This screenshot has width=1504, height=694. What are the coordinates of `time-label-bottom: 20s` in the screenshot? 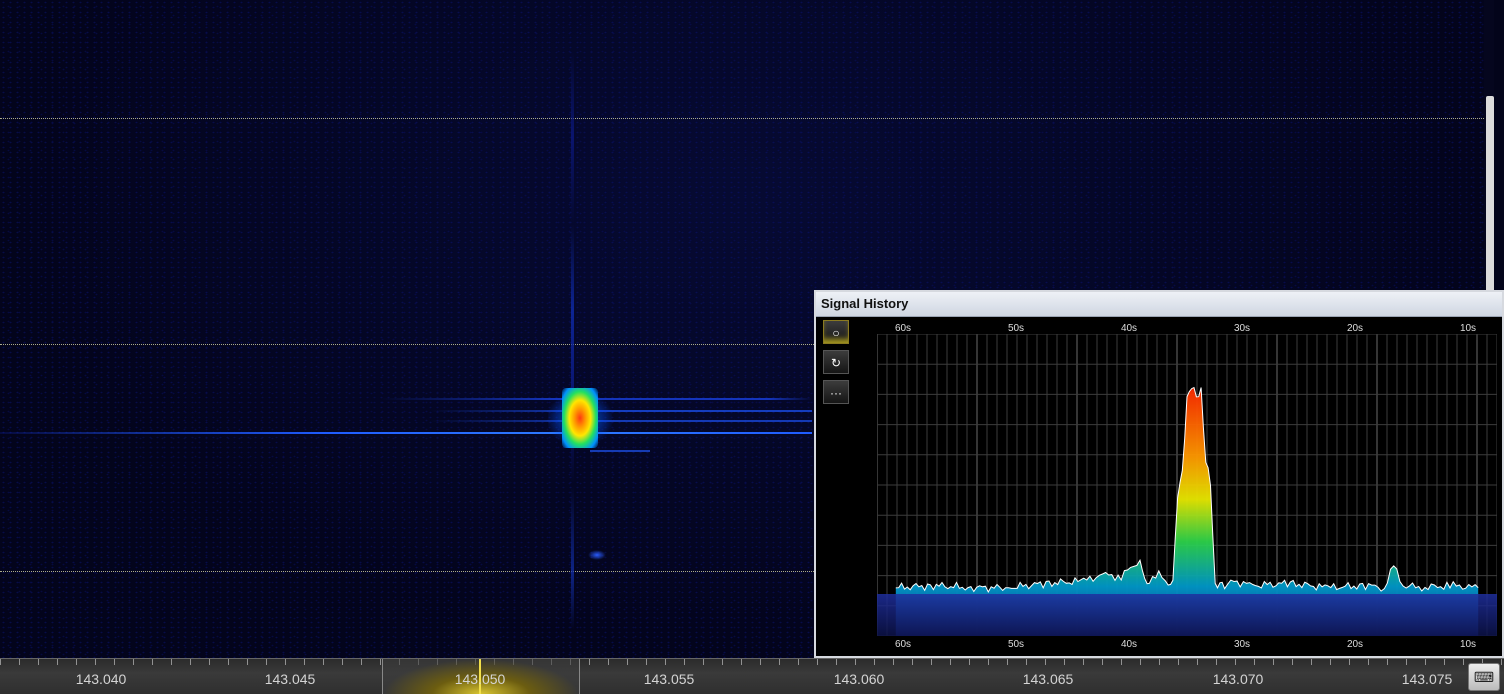 It's located at (1355, 644).